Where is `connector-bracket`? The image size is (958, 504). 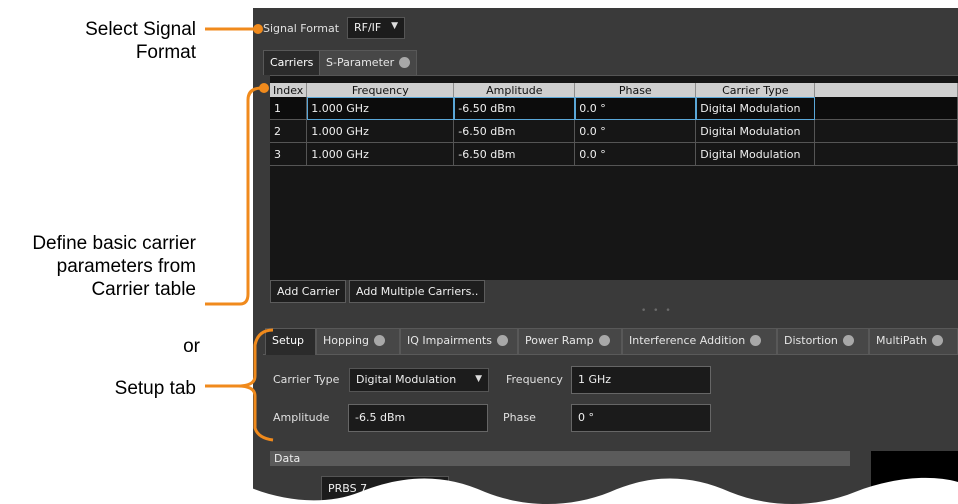 connector-bracket is located at coordinates (234, 196).